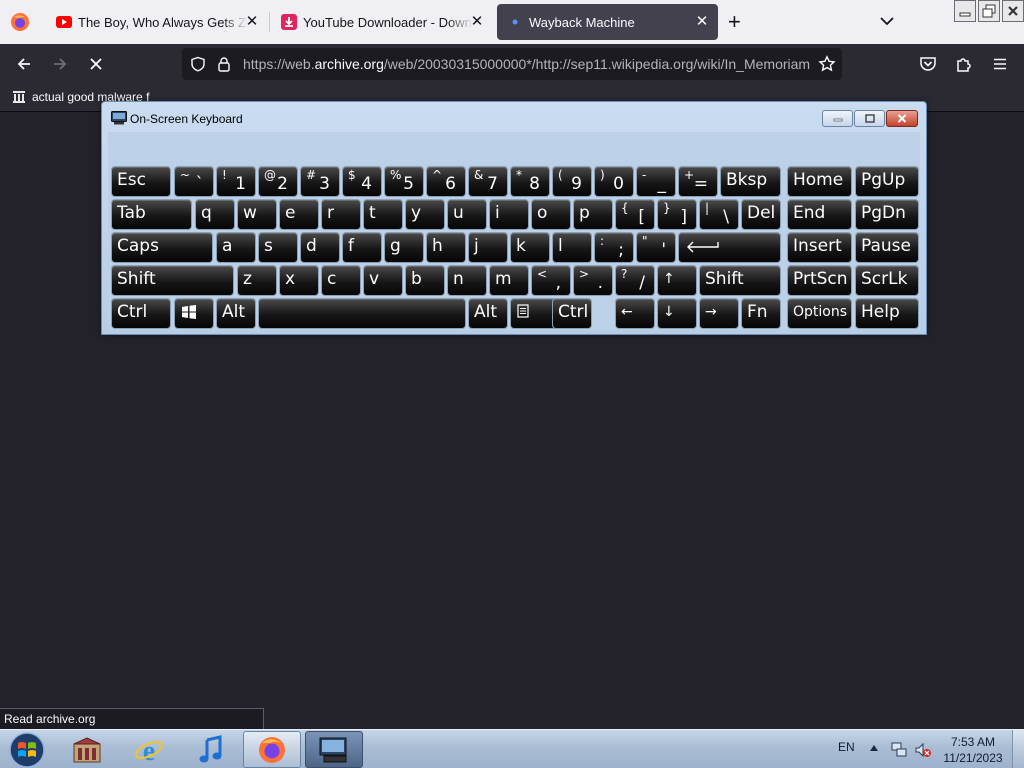  I want to click on key-s: s, so click(278, 247).